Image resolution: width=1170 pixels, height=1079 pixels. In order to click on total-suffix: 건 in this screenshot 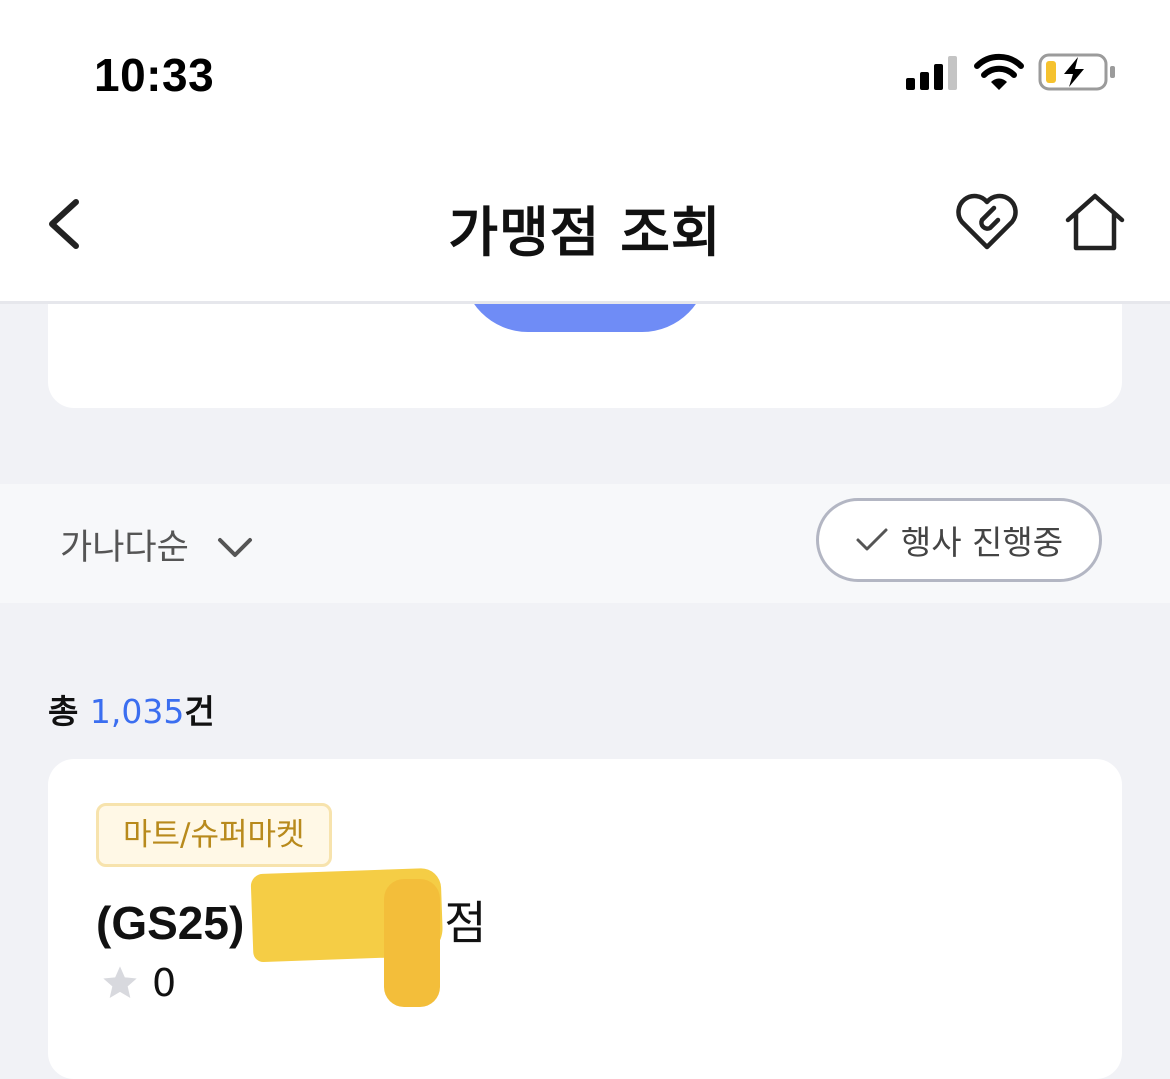, I will do `click(199, 711)`.